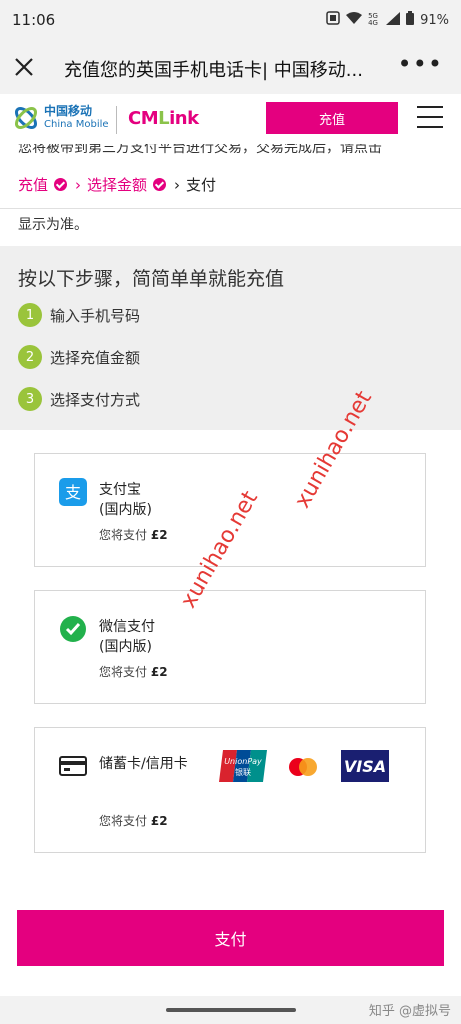 Image resolution: width=461 pixels, height=1024 pixels. What do you see at coordinates (120, 490) in the screenshot?
I see `payment-name-line1: 支付宝` at bounding box center [120, 490].